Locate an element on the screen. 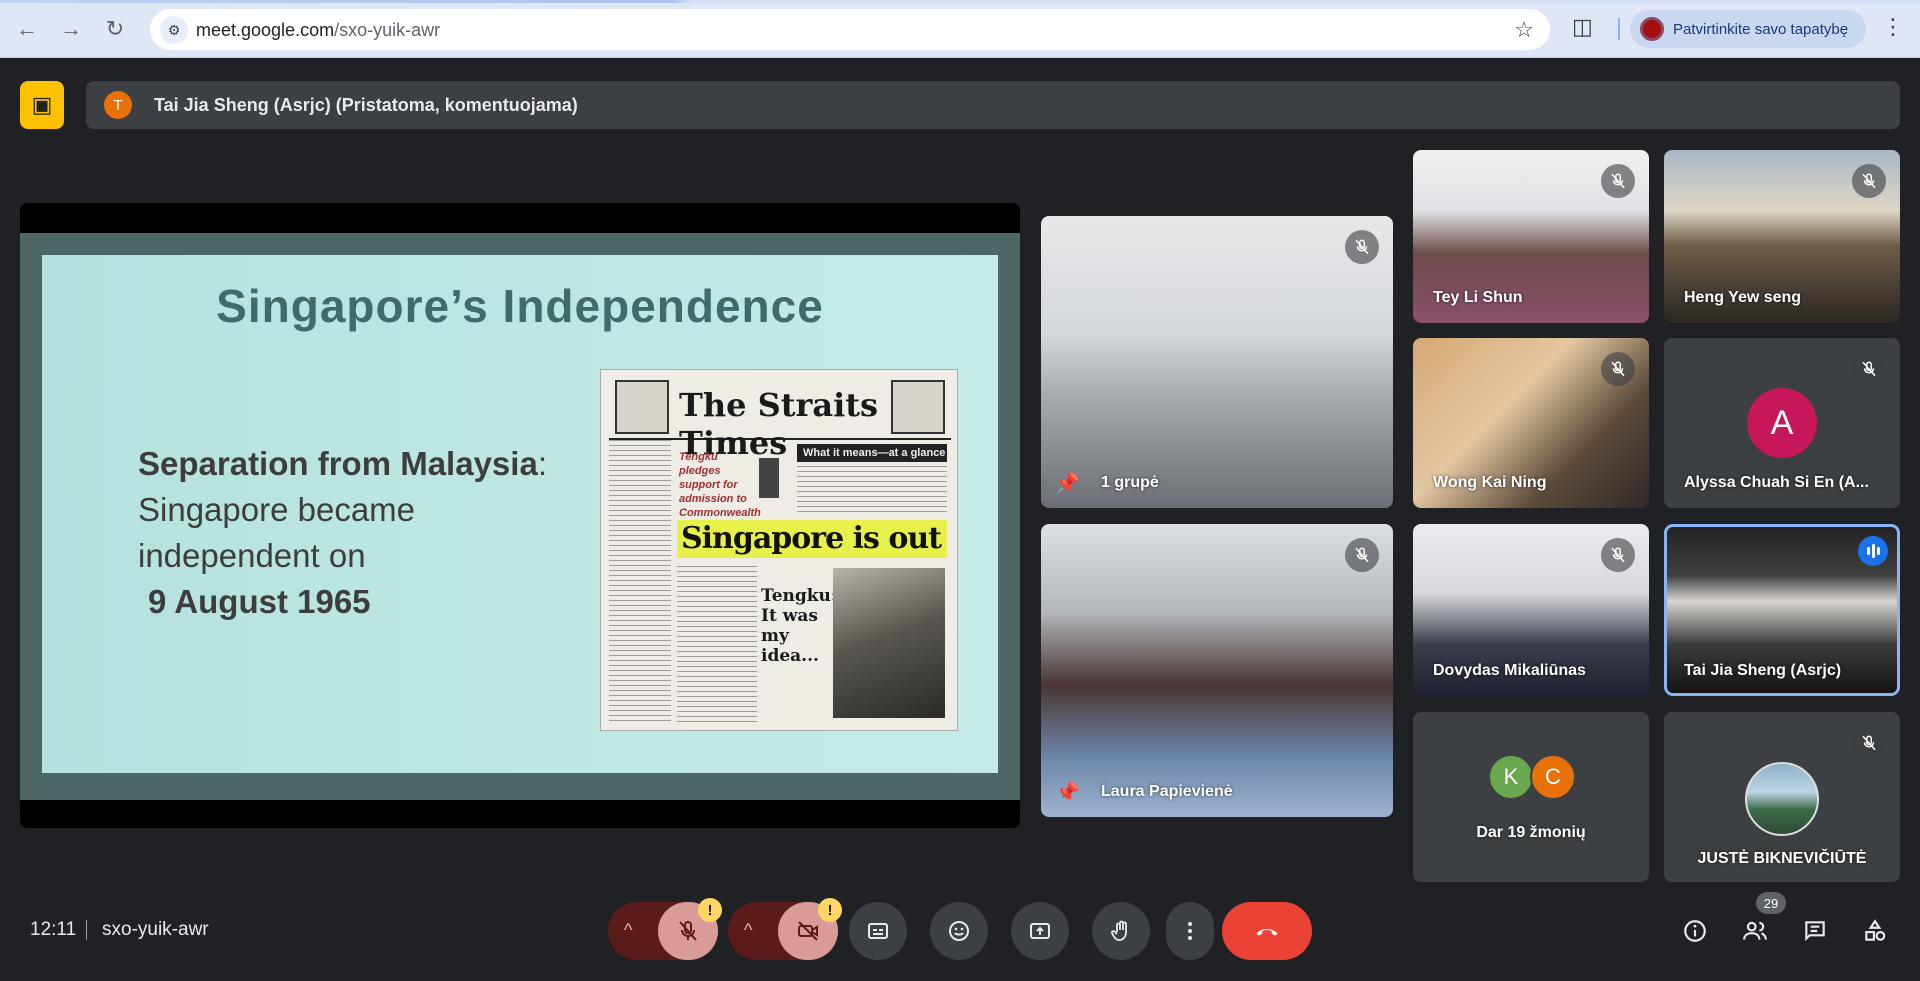 This screenshot has height=981, width=1920. site-info-icon: ⚙ is located at coordinates (174, 30).